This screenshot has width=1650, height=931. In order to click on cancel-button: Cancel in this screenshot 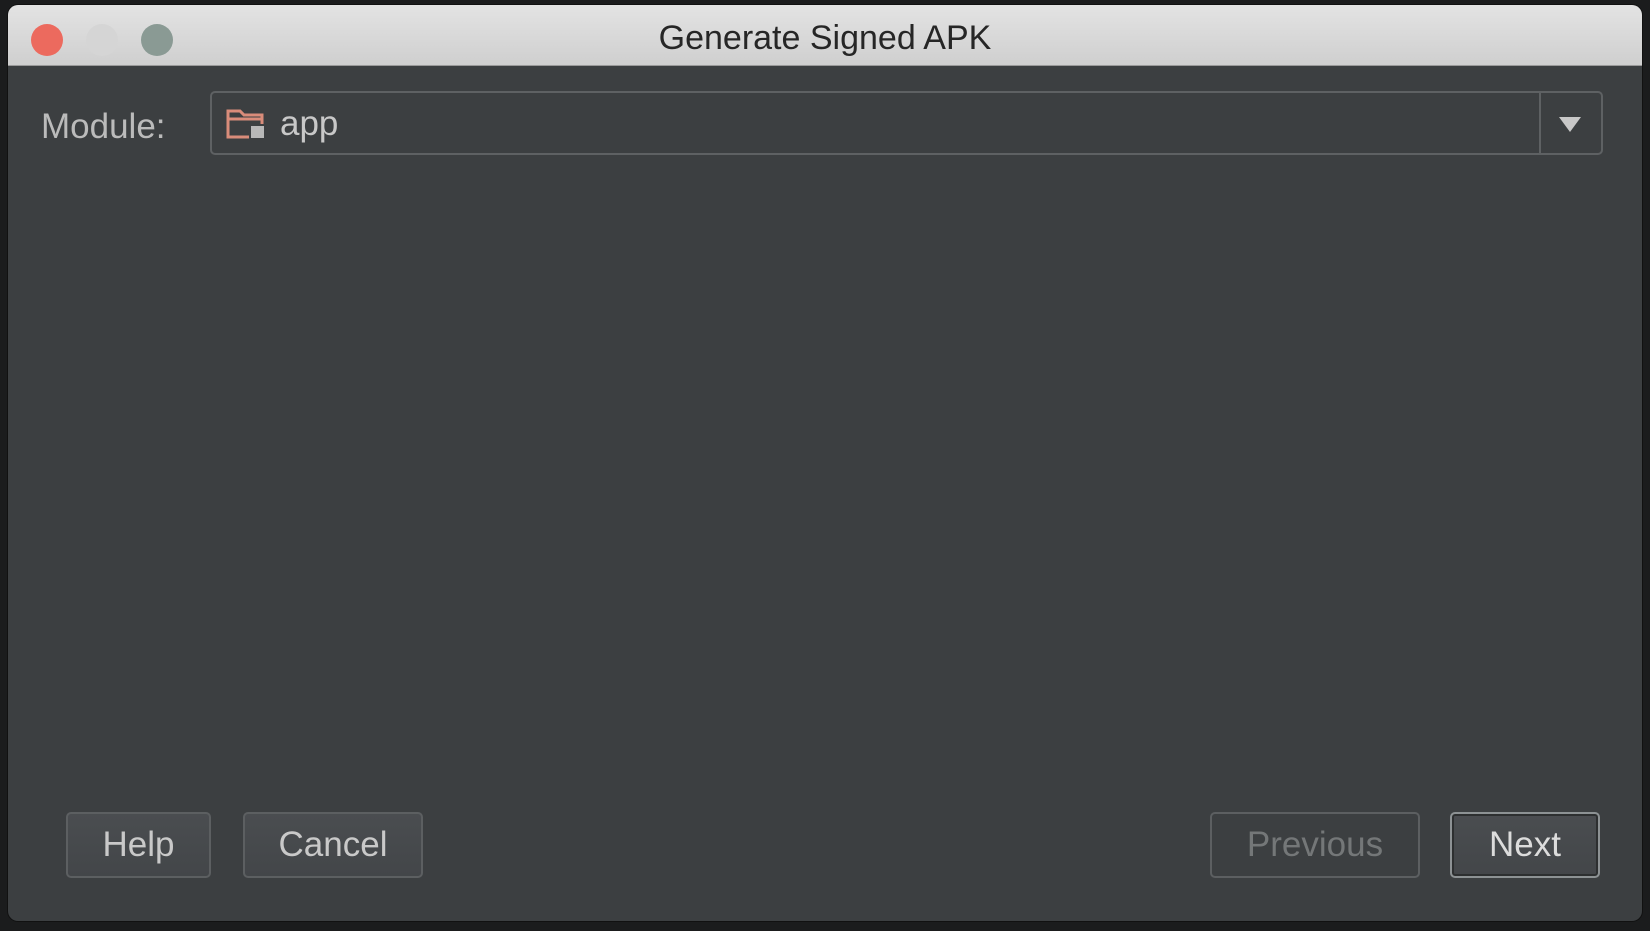, I will do `click(333, 845)`.